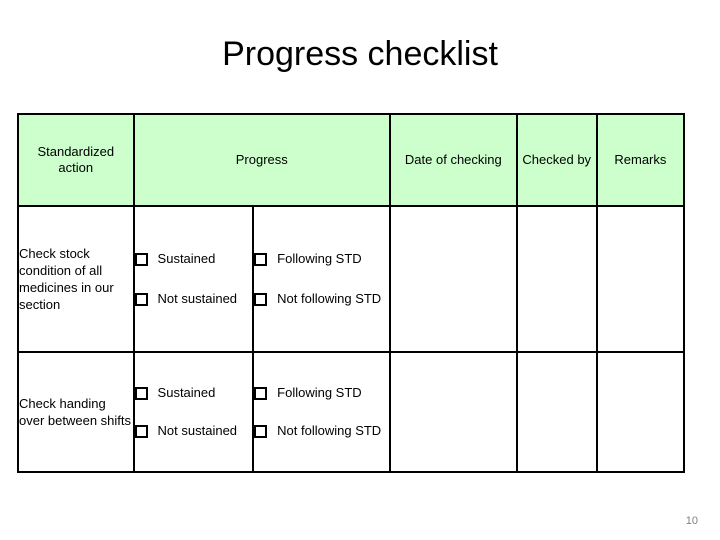  What do you see at coordinates (76, 160) in the screenshot?
I see `column-header-standardized-action: Standardized action` at bounding box center [76, 160].